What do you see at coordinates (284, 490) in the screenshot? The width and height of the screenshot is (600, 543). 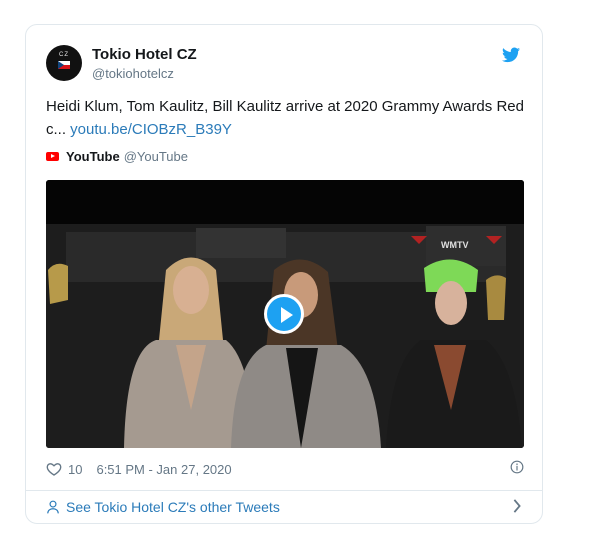 I see `divider` at bounding box center [284, 490].